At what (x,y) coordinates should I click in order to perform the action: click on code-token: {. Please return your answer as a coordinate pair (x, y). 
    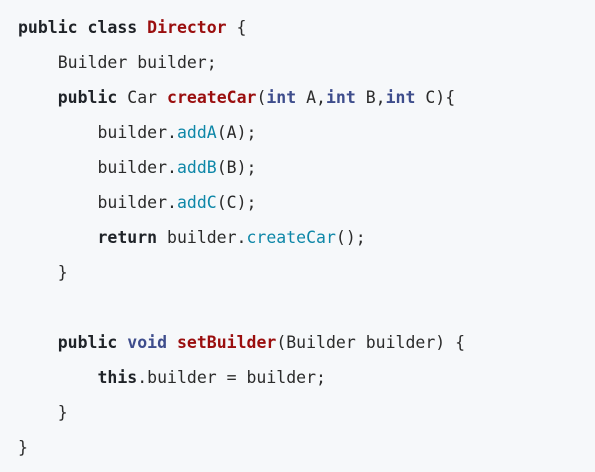
    Looking at the image, I should click on (236, 27).